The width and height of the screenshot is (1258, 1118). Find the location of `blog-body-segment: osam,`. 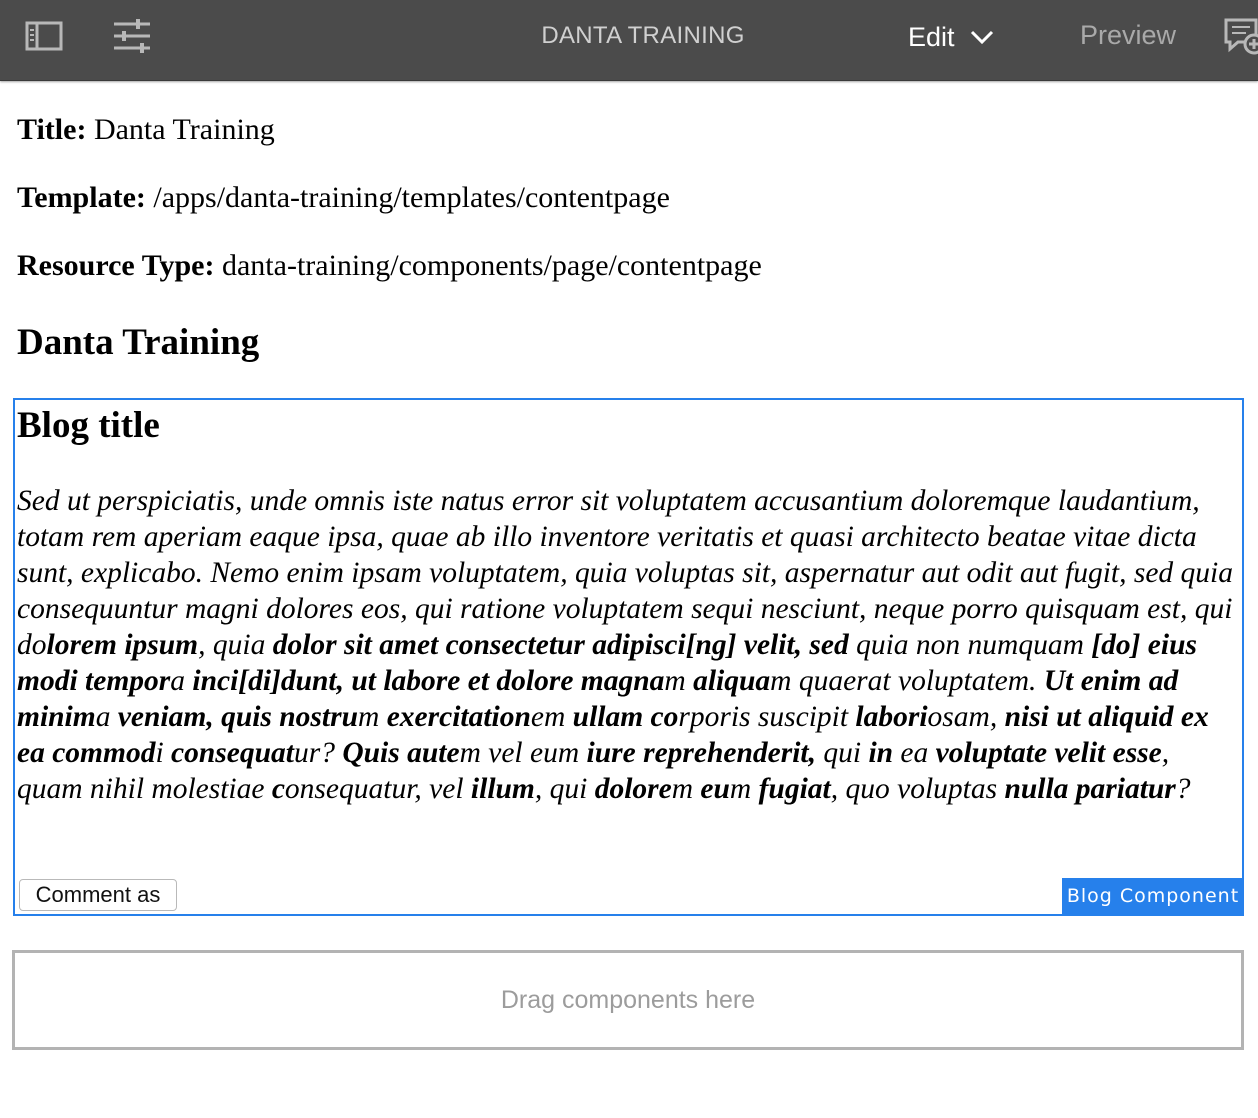

blog-body-segment: osam, is located at coordinates (966, 717).